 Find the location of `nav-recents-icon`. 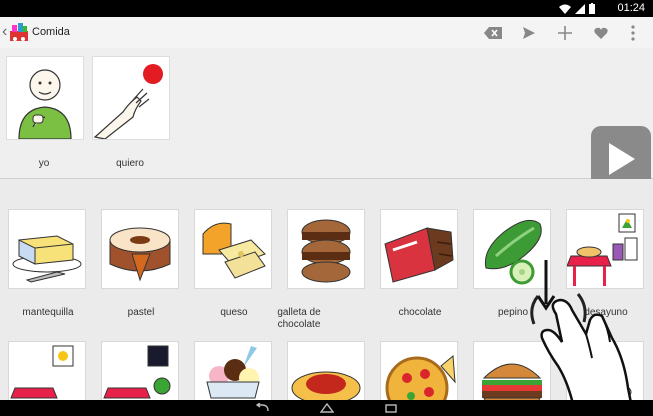

nav-recents-icon is located at coordinates (391, 408).